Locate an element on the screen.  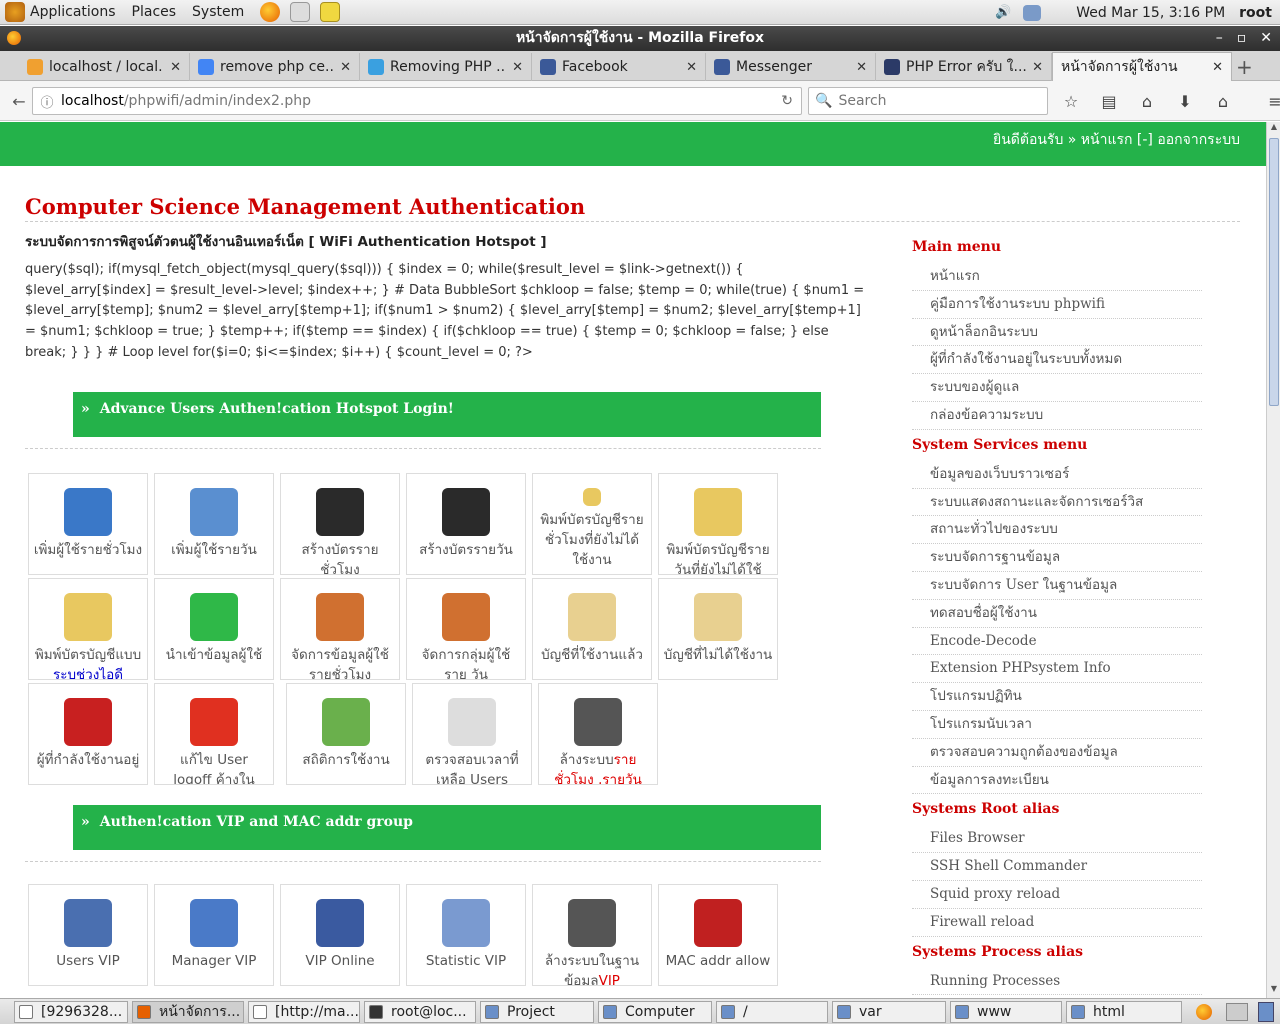
downloads-icon: ⬇ is located at coordinates (1185, 101).